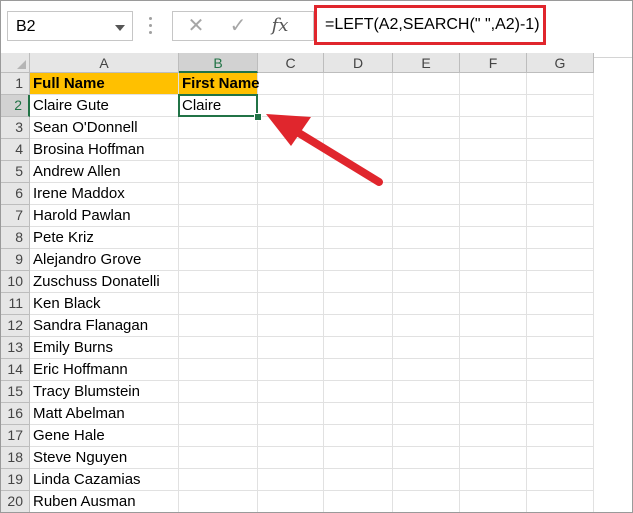 This screenshot has height=513, width=633. I want to click on arrow-shaft, so click(334, 154).